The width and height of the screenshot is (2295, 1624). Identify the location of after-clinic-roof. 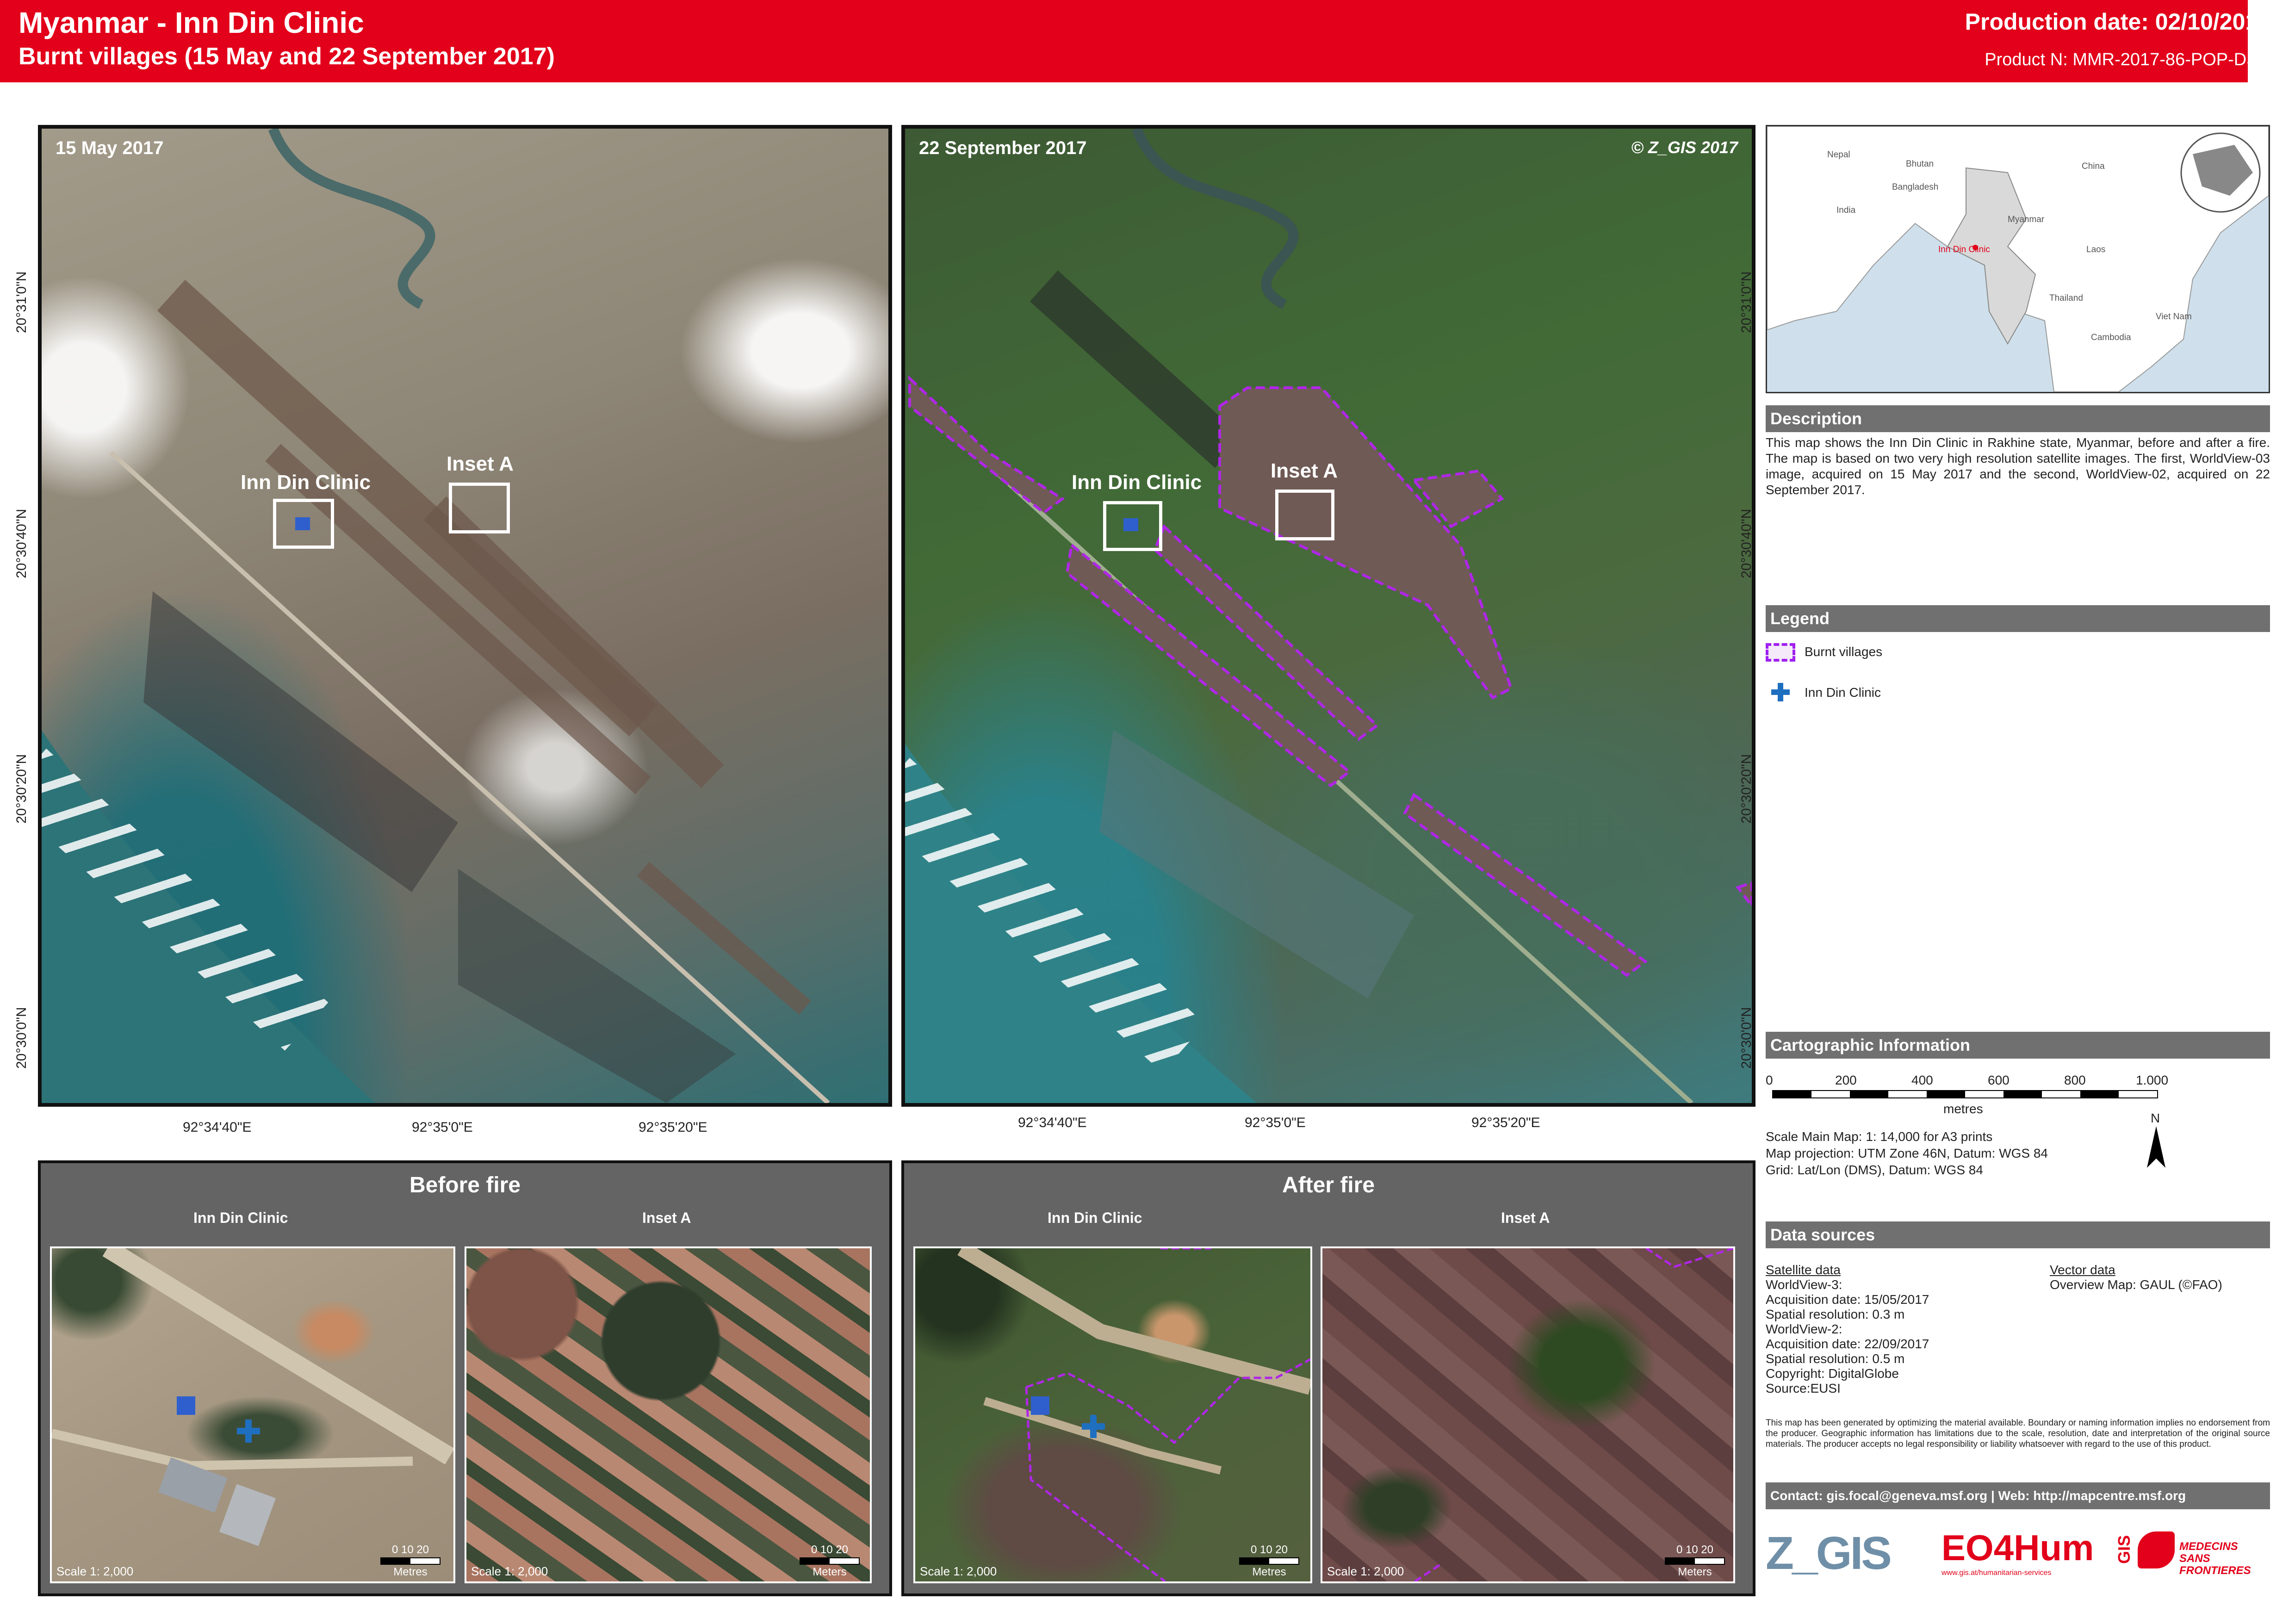
(1131, 524).